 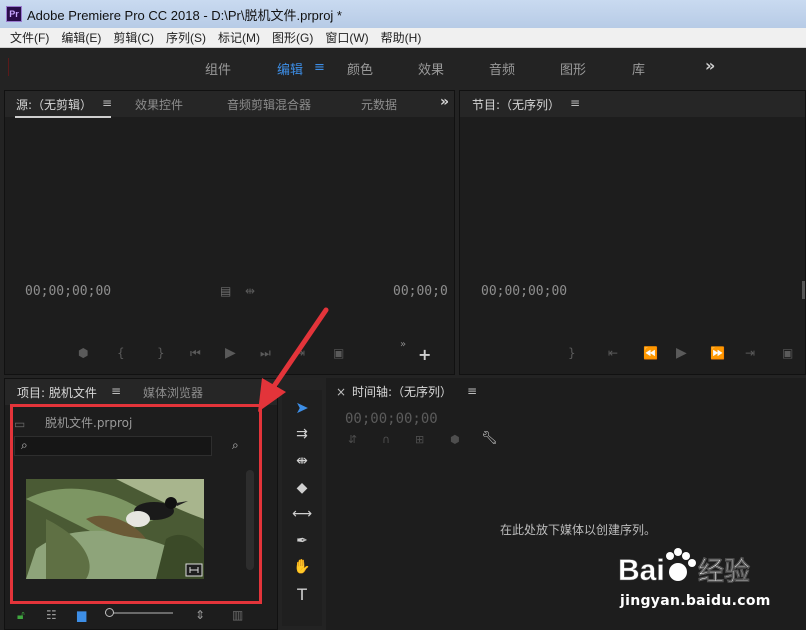 I want to click on annotation-arrow, so click(x=293, y=359).